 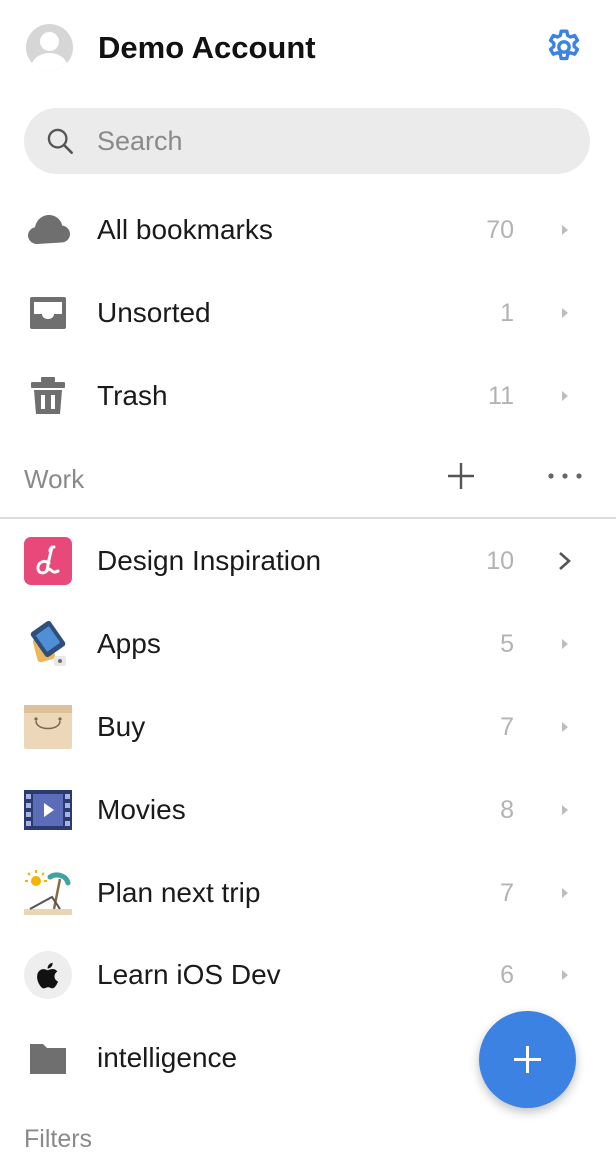 What do you see at coordinates (308, 644) in the screenshot?
I see `collection-item-apps: Apps 5` at bounding box center [308, 644].